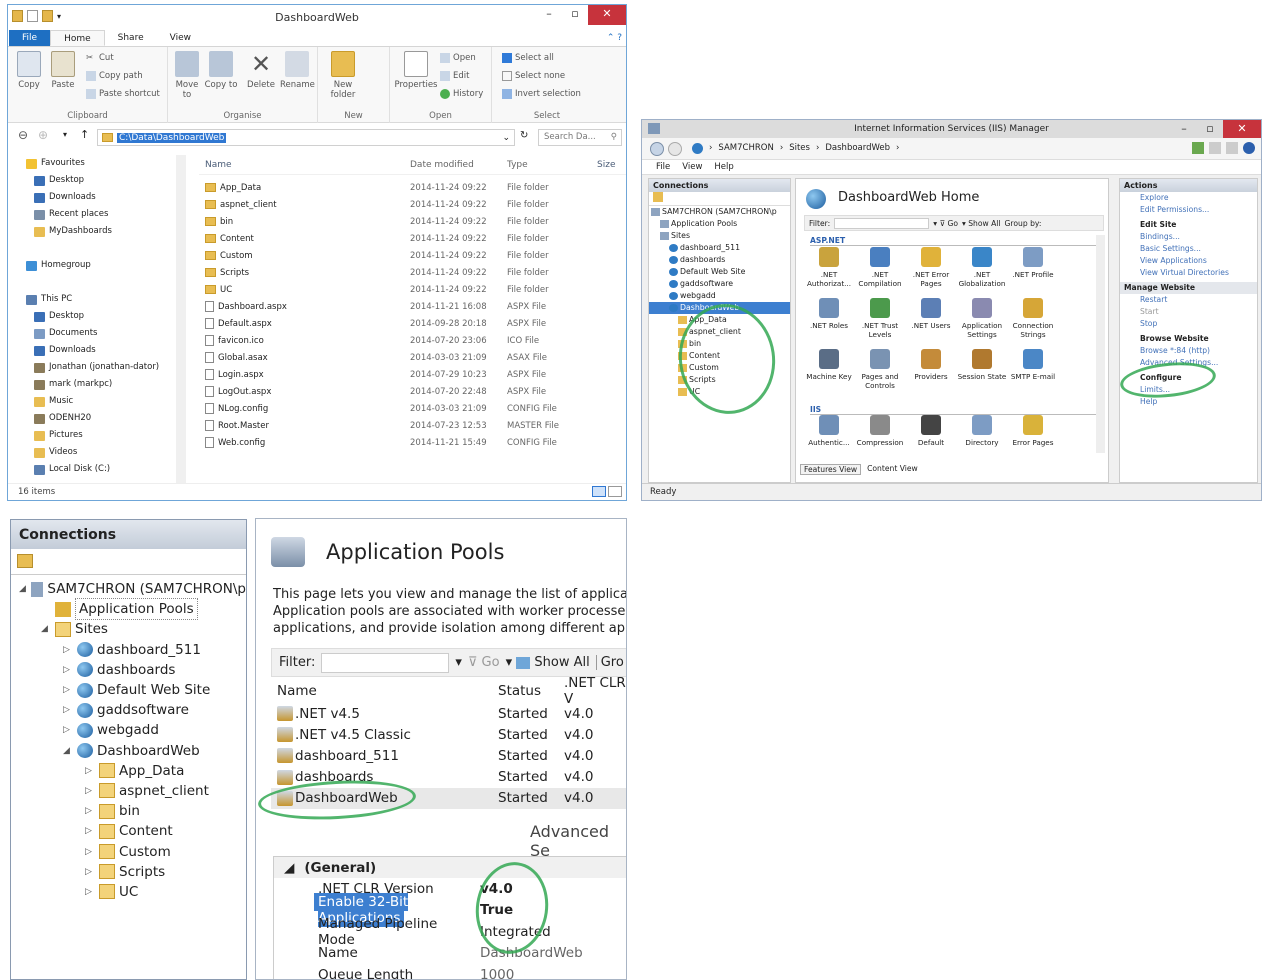 The width and height of the screenshot is (1262, 980). What do you see at coordinates (128, 670) in the screenshot?
I see `tree-node: ▷ dashboards` at bounding box center [128, 670].